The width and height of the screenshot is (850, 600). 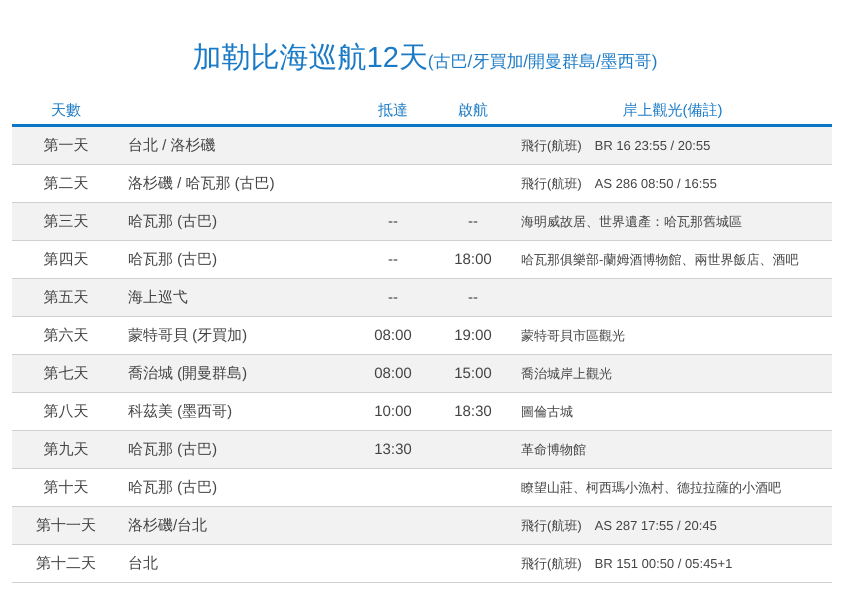 What do you see at coordinates (66, 335) in the screenshot?
I see `day-cell: 第六天` at bounding box center [66, 335].